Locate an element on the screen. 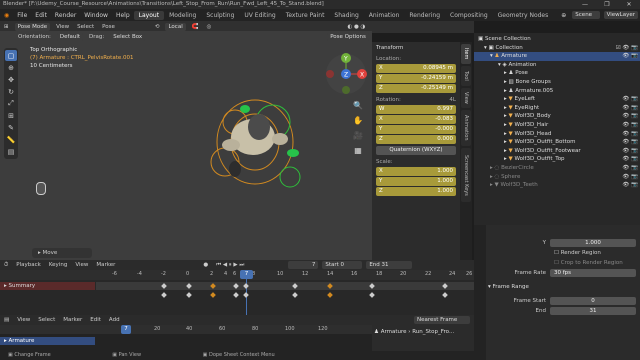  cursor-tool-icon: ⊕ is located at coordinates (11, 67).